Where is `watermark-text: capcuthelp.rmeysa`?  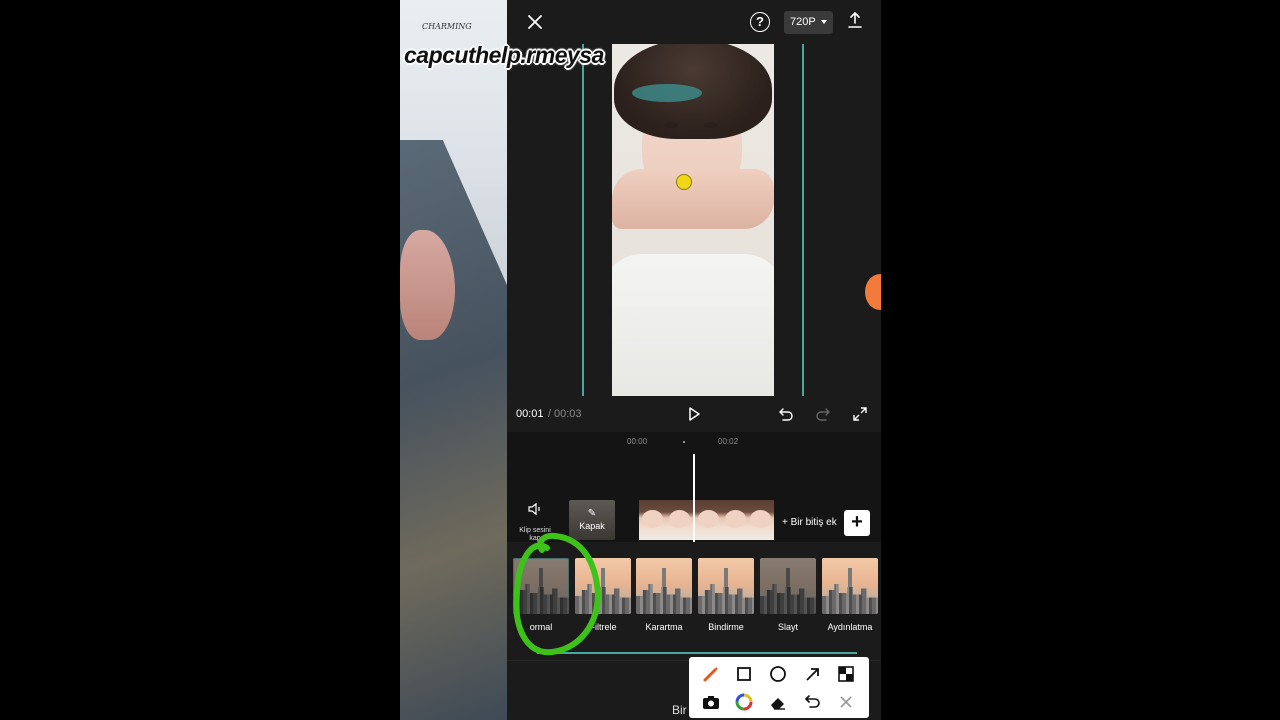
watermark-text: capcuthelp.rmeysa is located at coordinates (504, 55).